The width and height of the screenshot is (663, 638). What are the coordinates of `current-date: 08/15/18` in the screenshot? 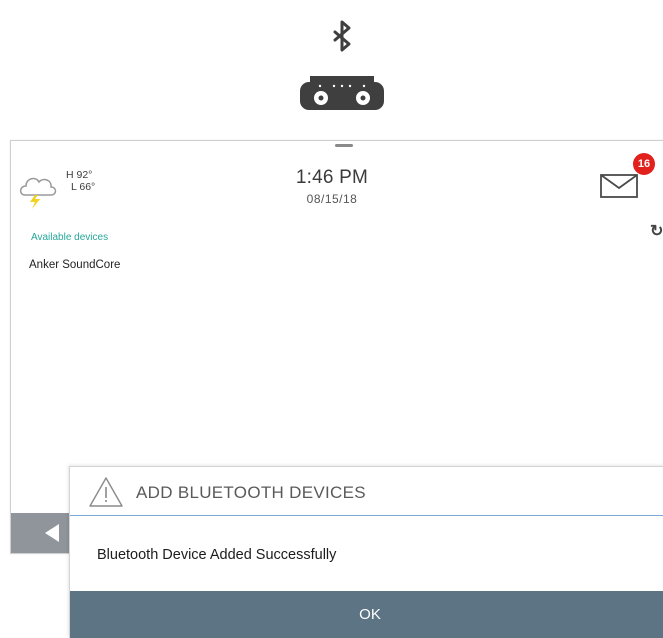 It's located at (332, 199).